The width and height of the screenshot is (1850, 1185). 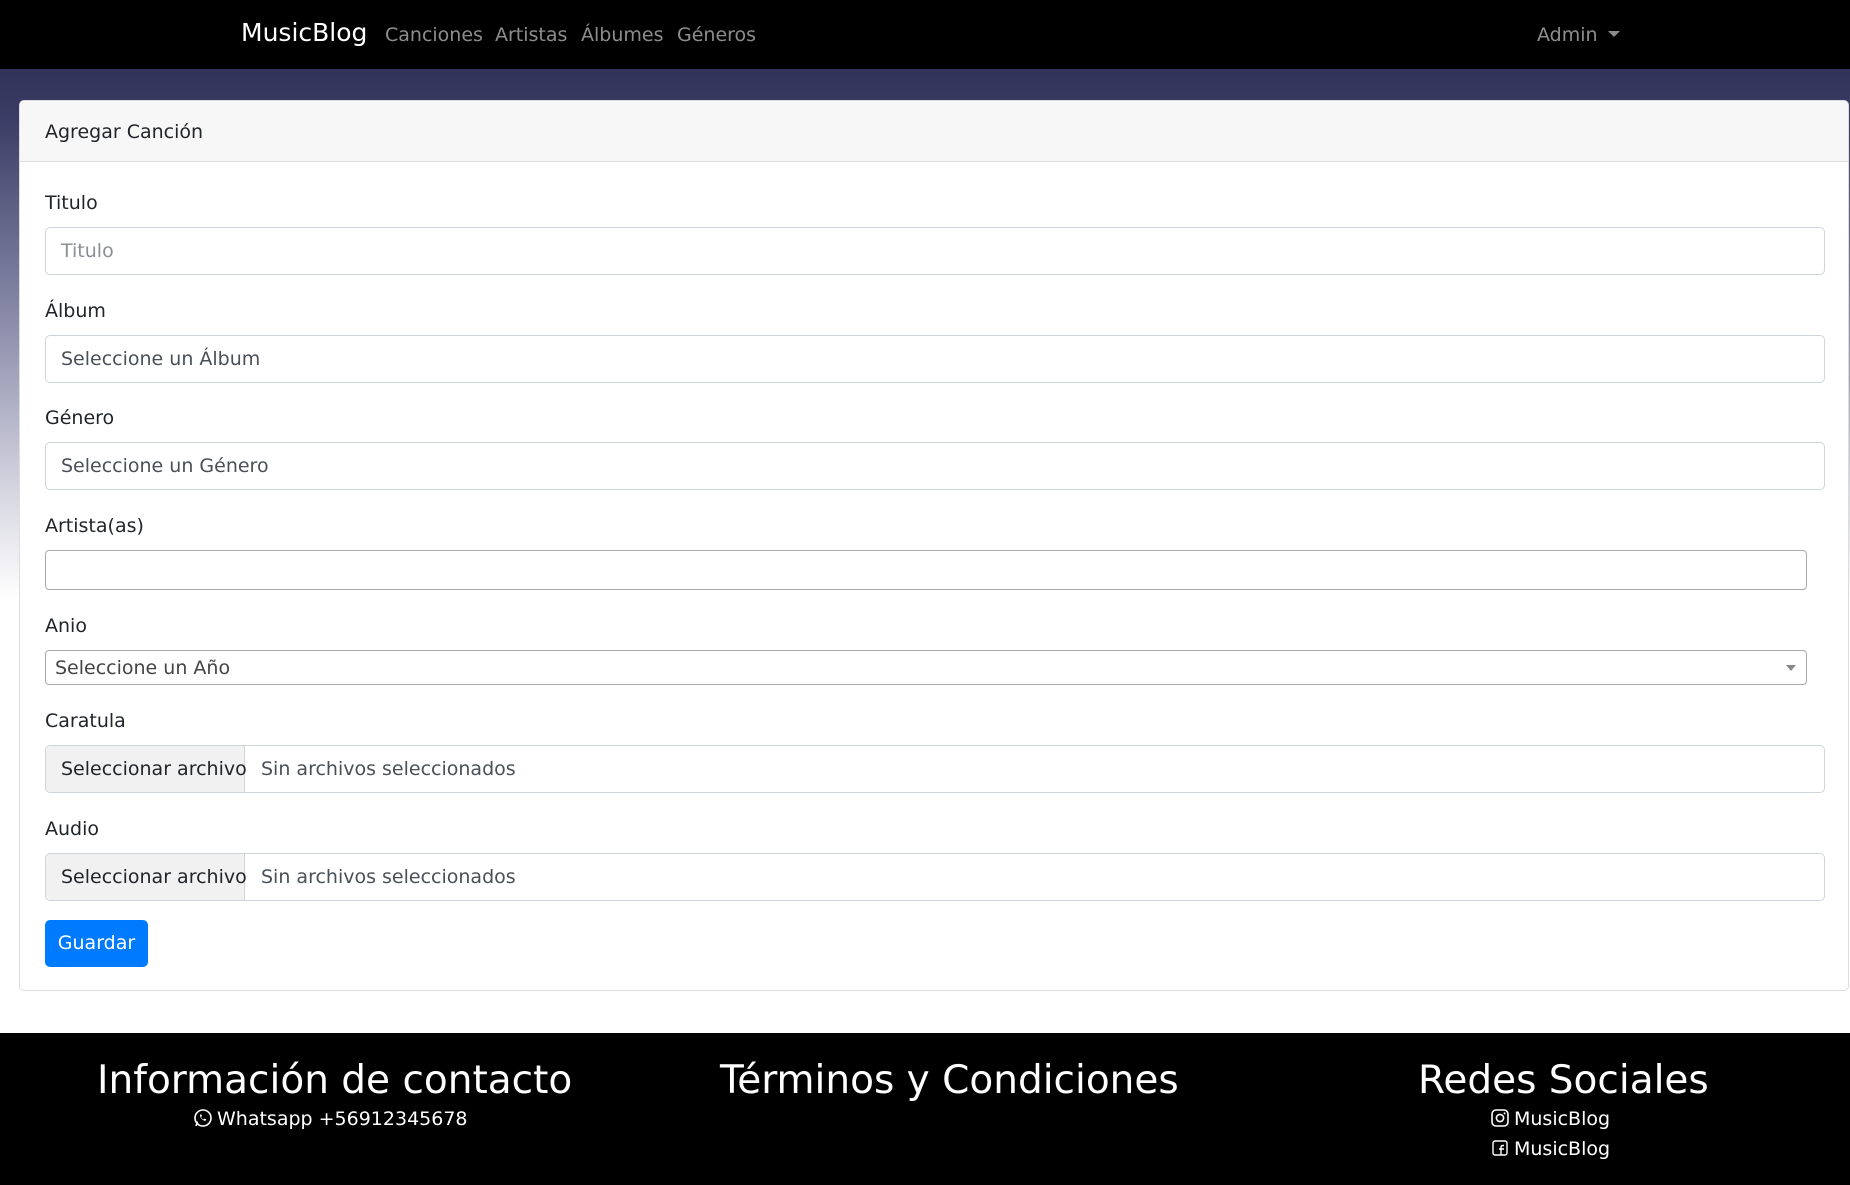 What do you see at coordinates (531, 35) in the screenshot?
I see `nav-artistas: Artistas` at bounding box center [531, 35].